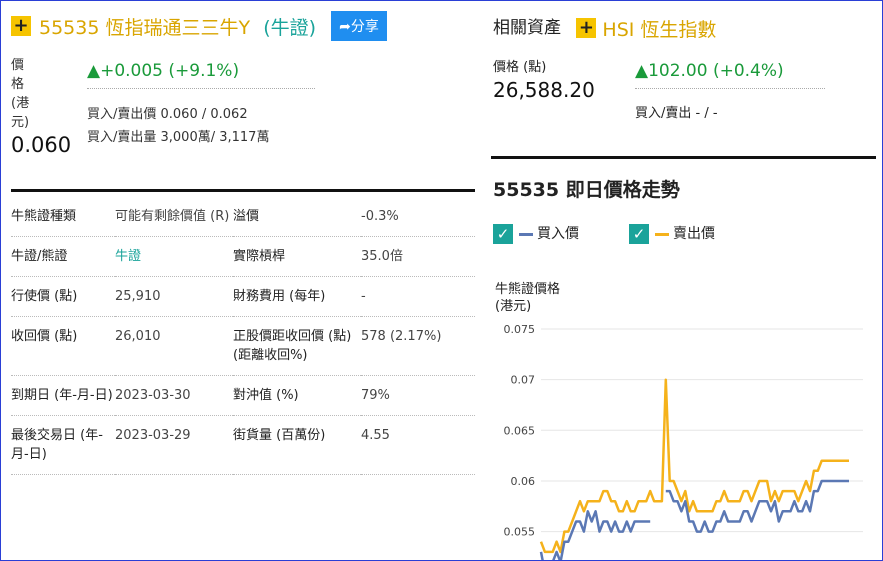 The height and width of the screenshot is (561, 883). Describe the element at coordinates (18, 84) in the screenshot. I see `price-label-char: 格` at that location.